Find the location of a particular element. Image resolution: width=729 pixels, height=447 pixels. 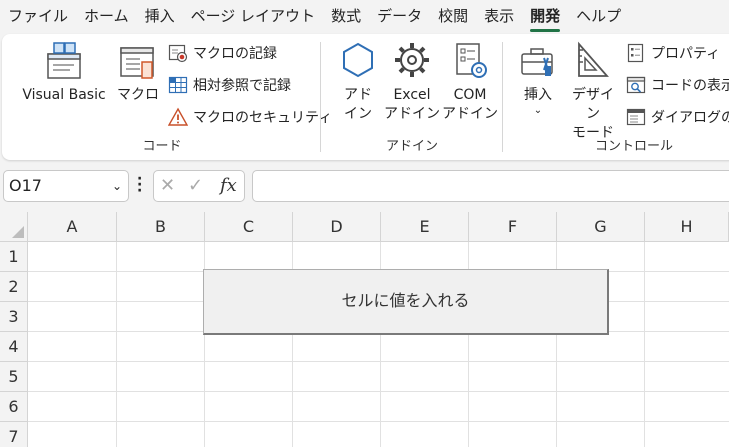

tab-page-layout: ページ レイアウト is located at coordinates (253, 17).